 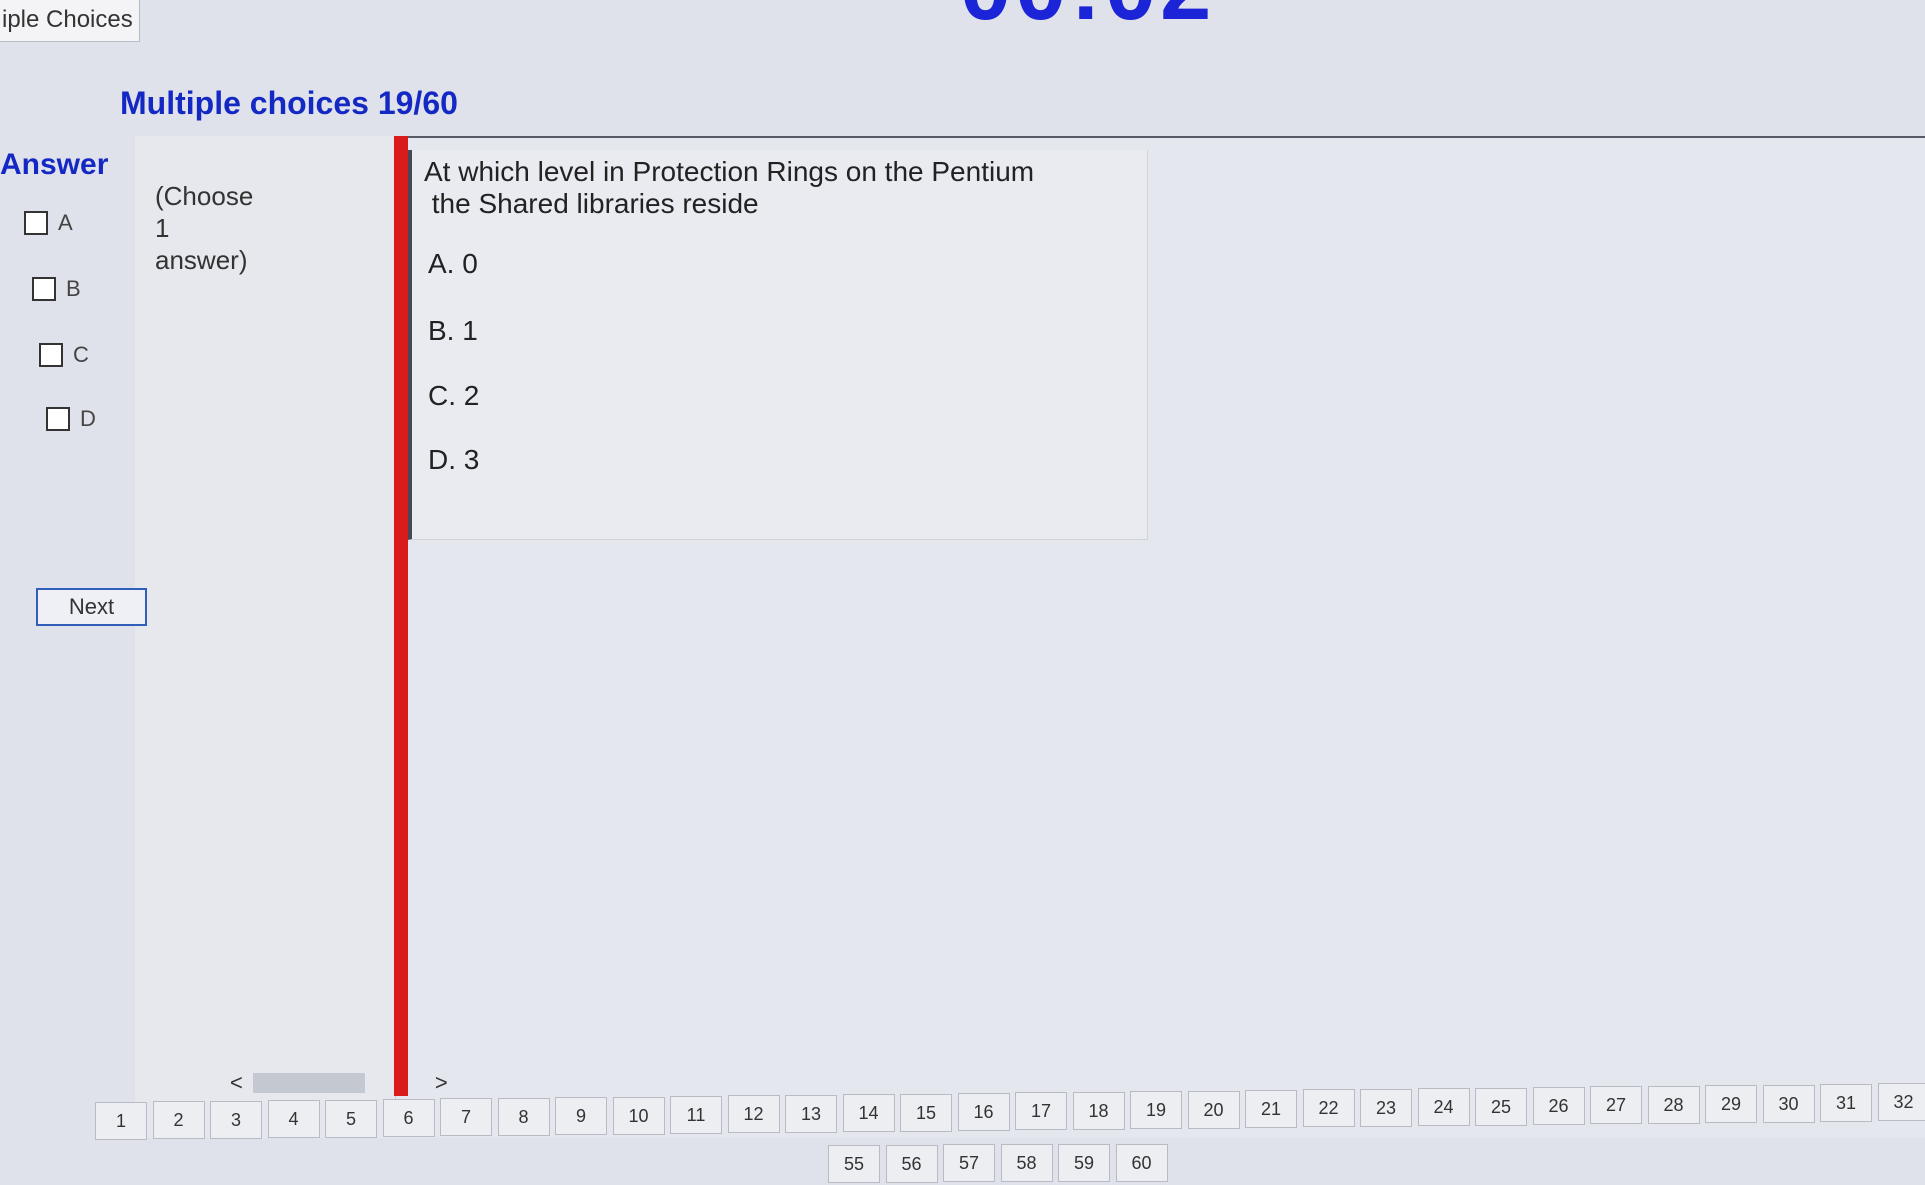 What do you see at coordinates (441, 1083) in the screenshot?
I see `scroll-right-icon: >` at bounding box center [441, 1083].